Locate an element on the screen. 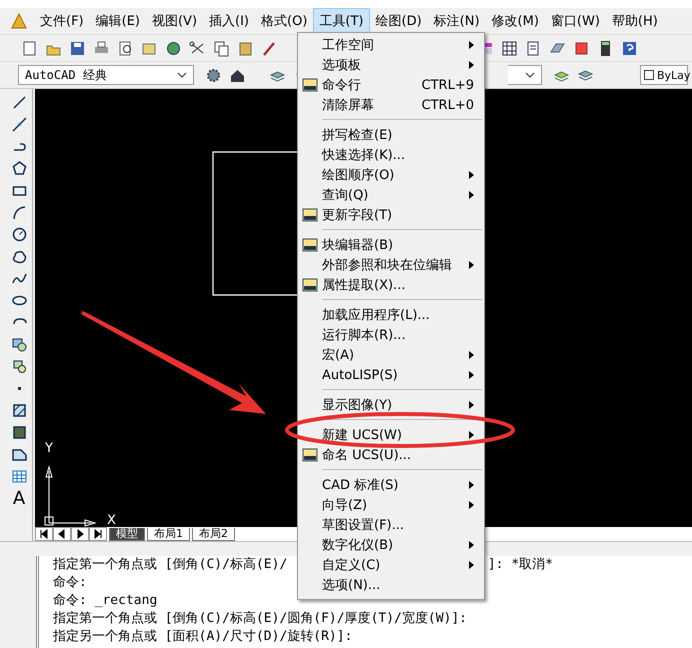 This screenshot has width=692, height=648. layout-tab: 模型 is located at coordinates (127, 534).